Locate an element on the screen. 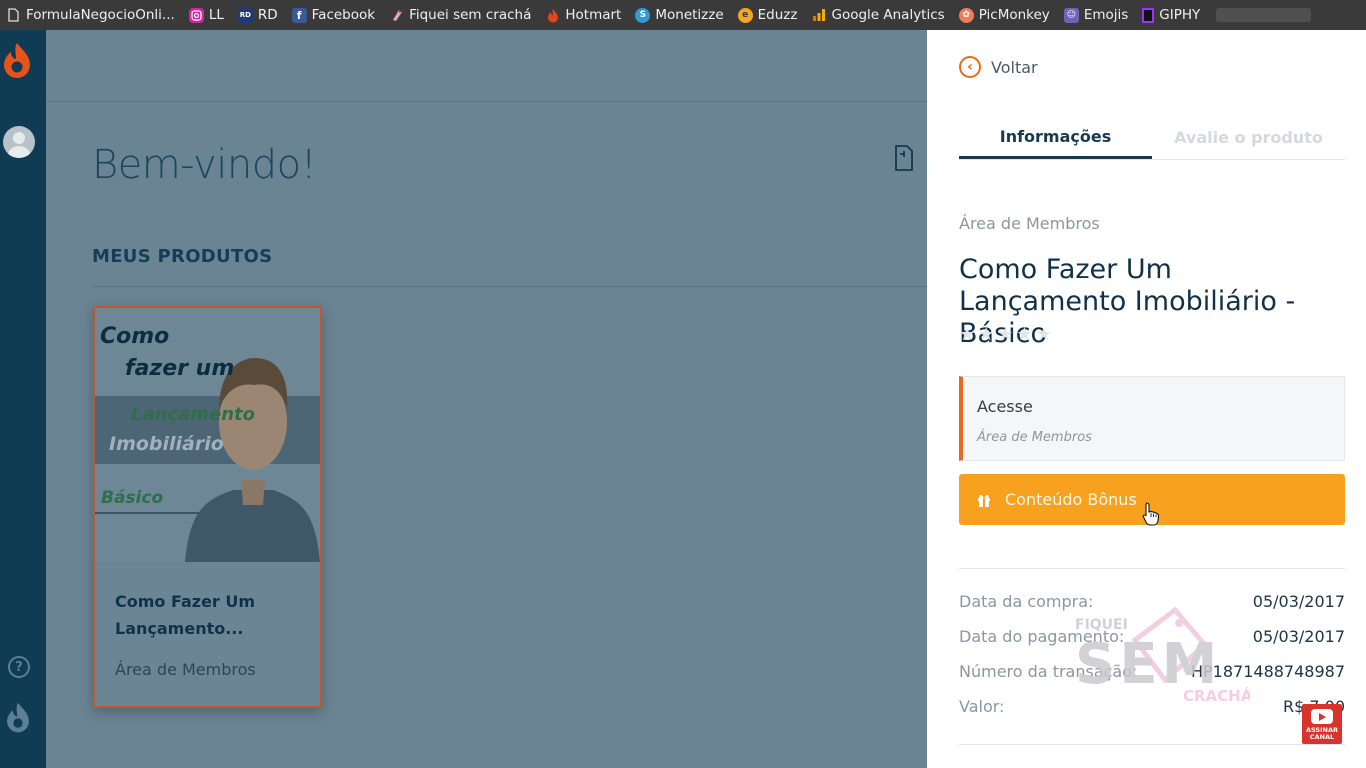 Image resolution: width=1366 pixels, height=768 pixels. page-icon is located at coordinates (13, 15).